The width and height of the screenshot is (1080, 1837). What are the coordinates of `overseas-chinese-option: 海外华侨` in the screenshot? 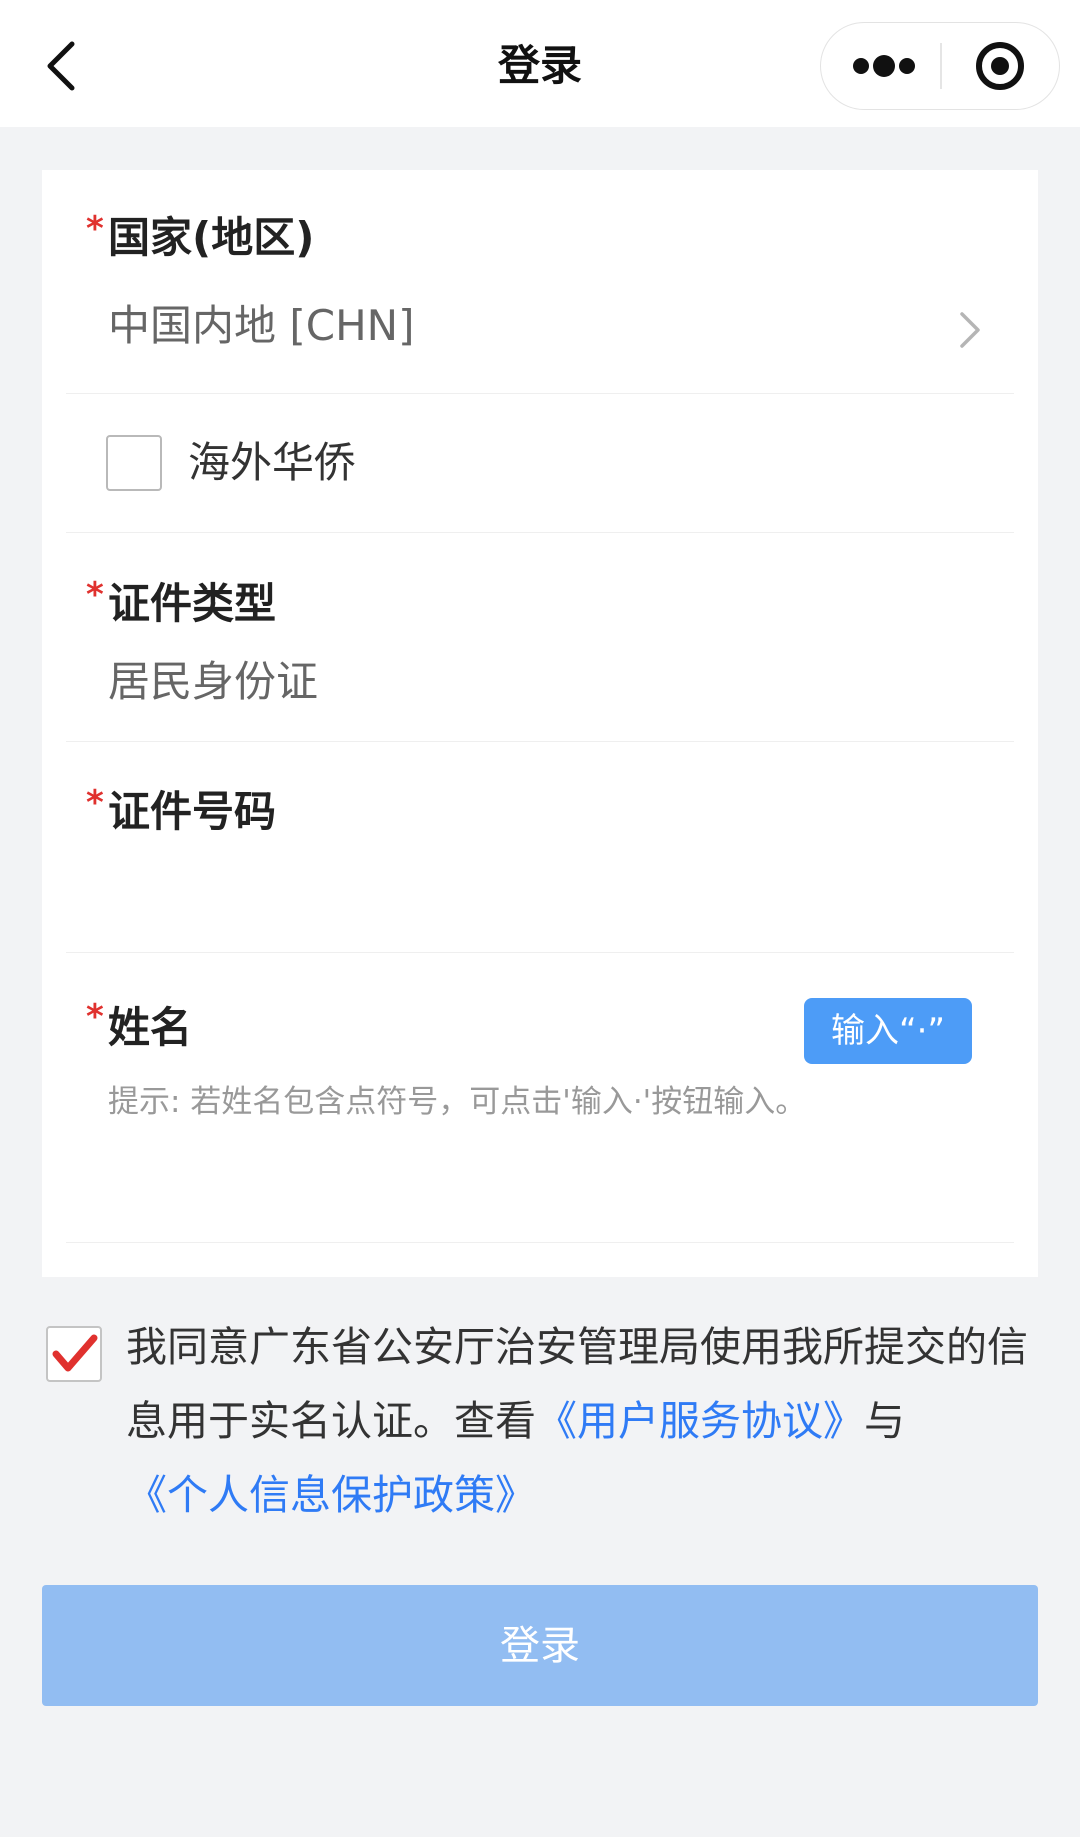 It's located at (540, 462).